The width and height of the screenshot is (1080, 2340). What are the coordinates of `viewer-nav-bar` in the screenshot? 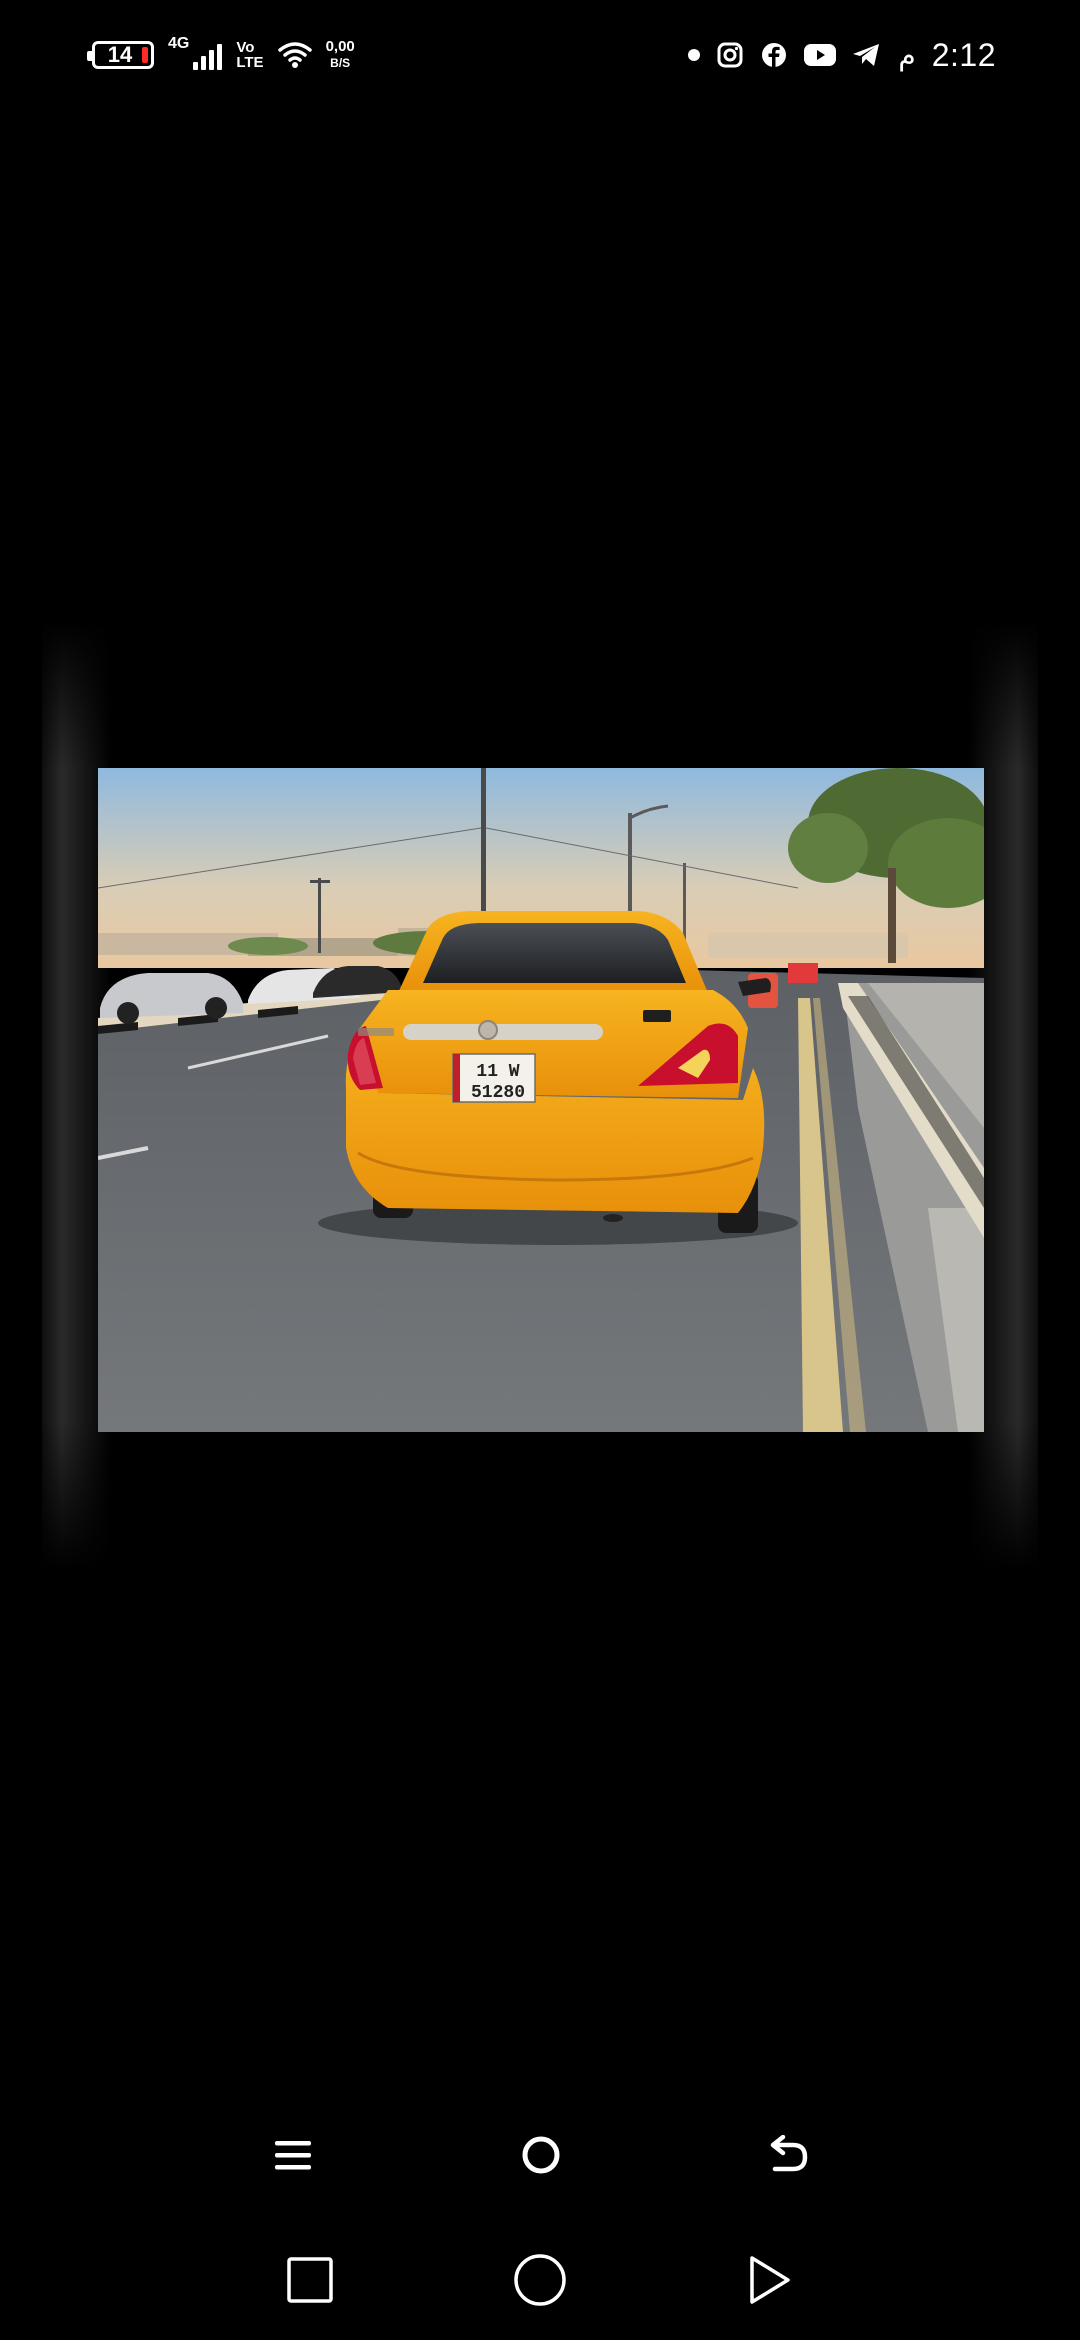 It's located at (540, 2155).